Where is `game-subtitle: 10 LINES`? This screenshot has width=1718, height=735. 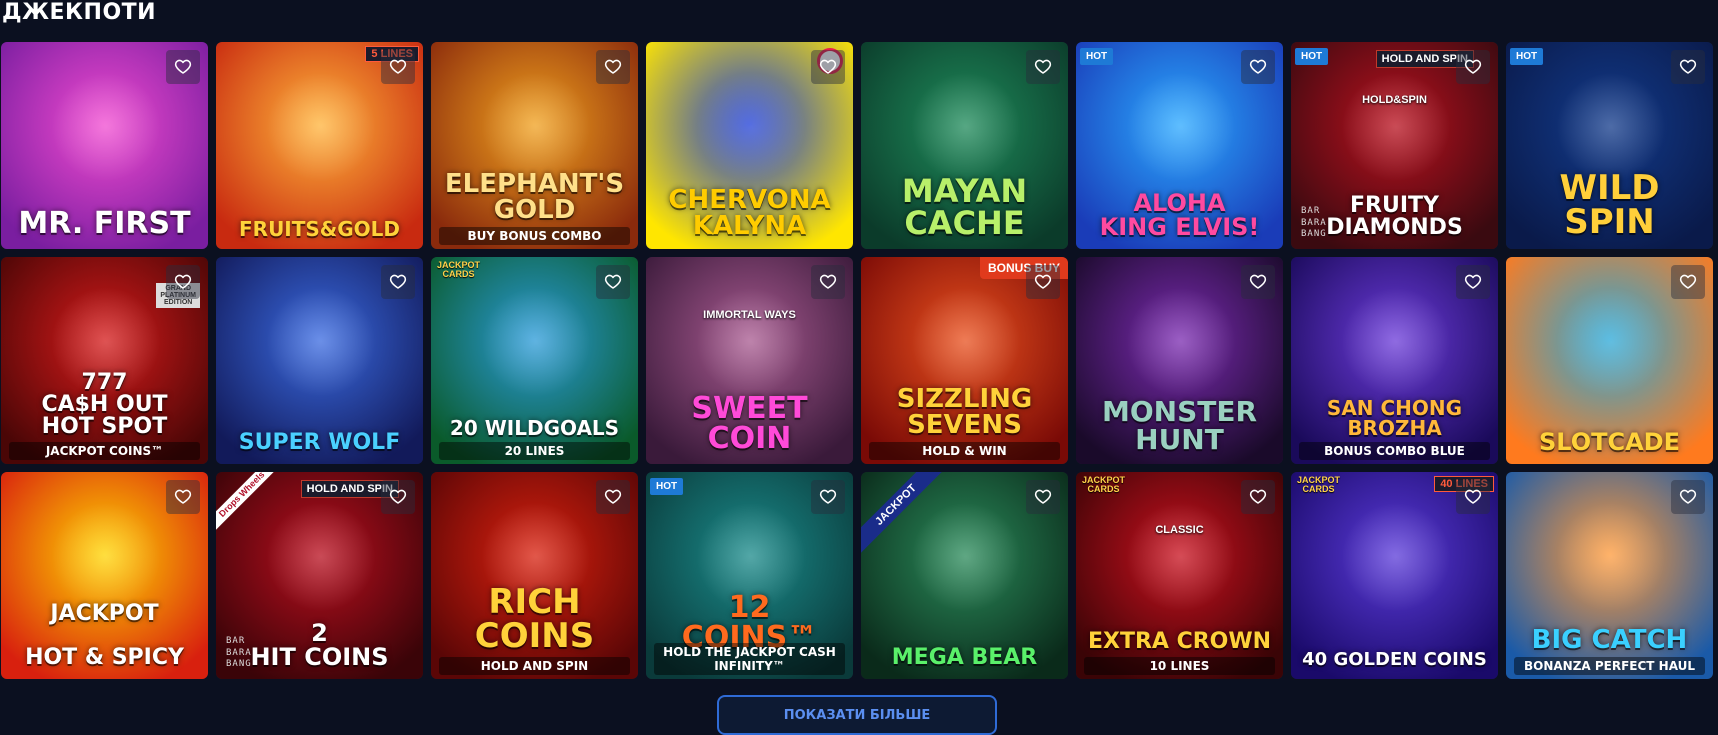
game-subtitle: 10 LINES is located at coordinates (1179, 666).